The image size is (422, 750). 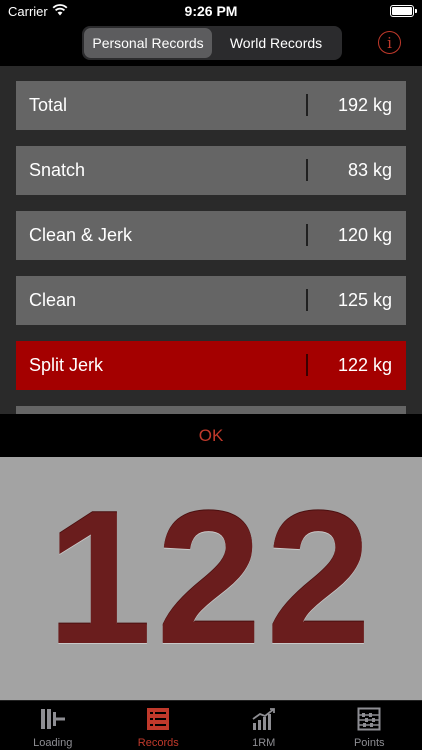 I want to click on tab-label: Points, so click(x=369, y=743).